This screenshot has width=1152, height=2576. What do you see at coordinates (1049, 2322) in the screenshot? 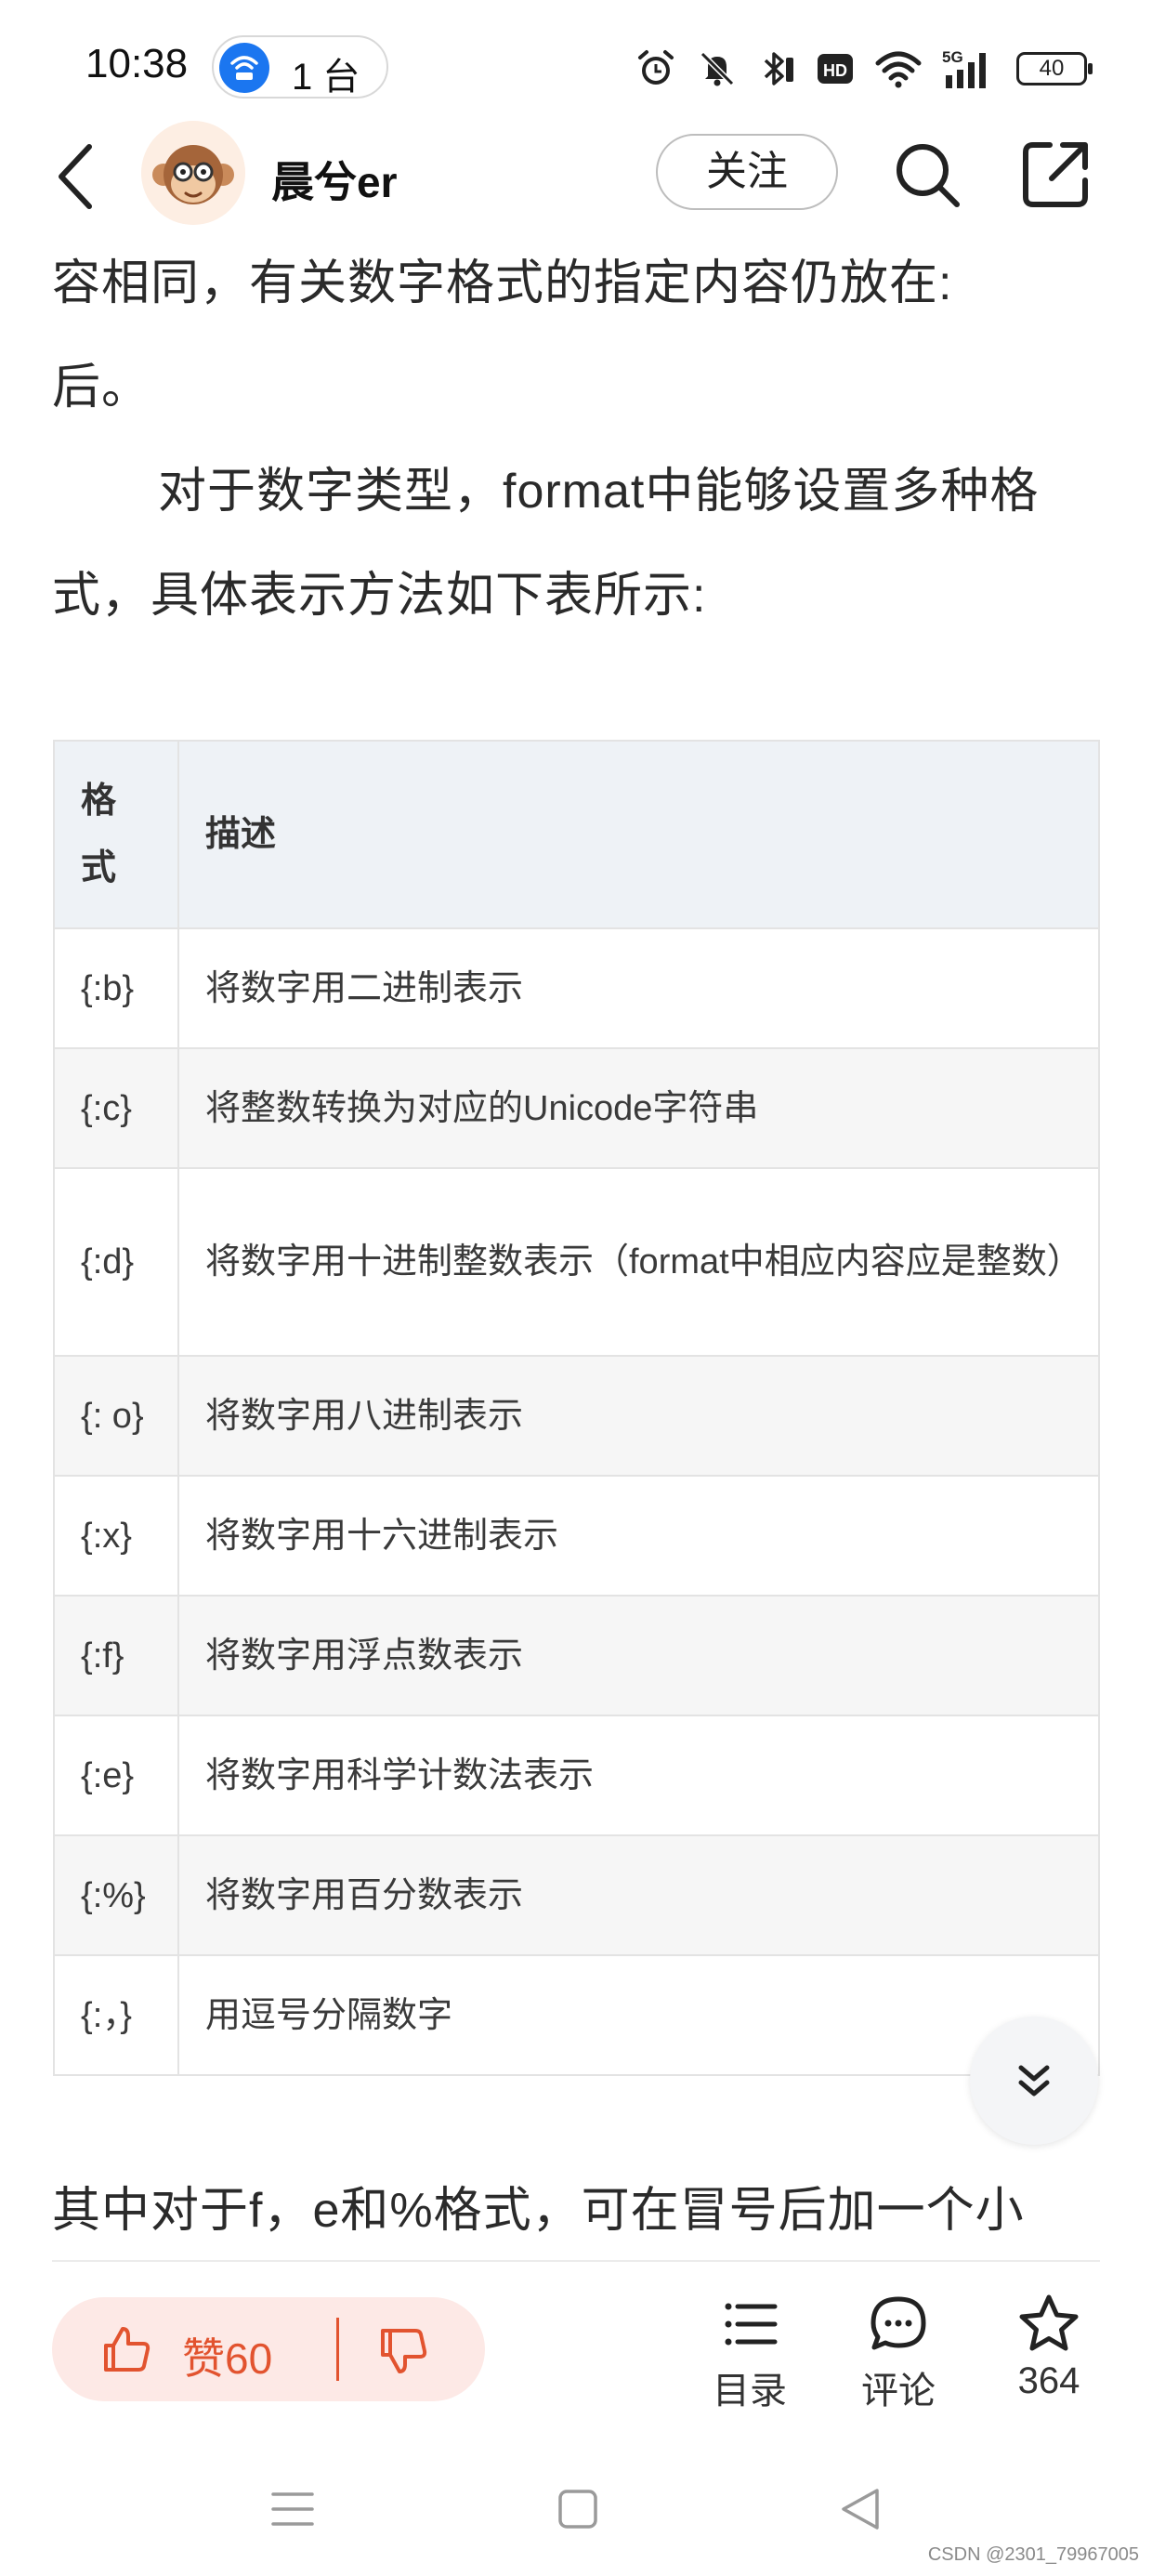
I see `star-icon` at bounding box center [1049, 2322].